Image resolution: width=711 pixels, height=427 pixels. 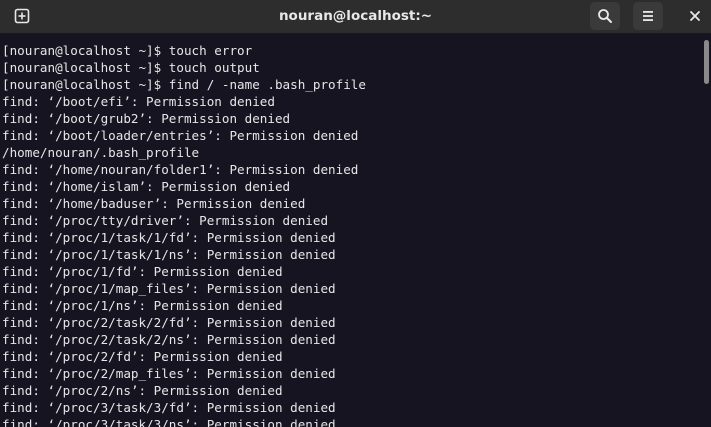 What do you see at coordinates (131, 67) in the screenshot?
I see `terminal-line: [nouran@localhost ~]$ touch output` at bounding box center [131, 67].